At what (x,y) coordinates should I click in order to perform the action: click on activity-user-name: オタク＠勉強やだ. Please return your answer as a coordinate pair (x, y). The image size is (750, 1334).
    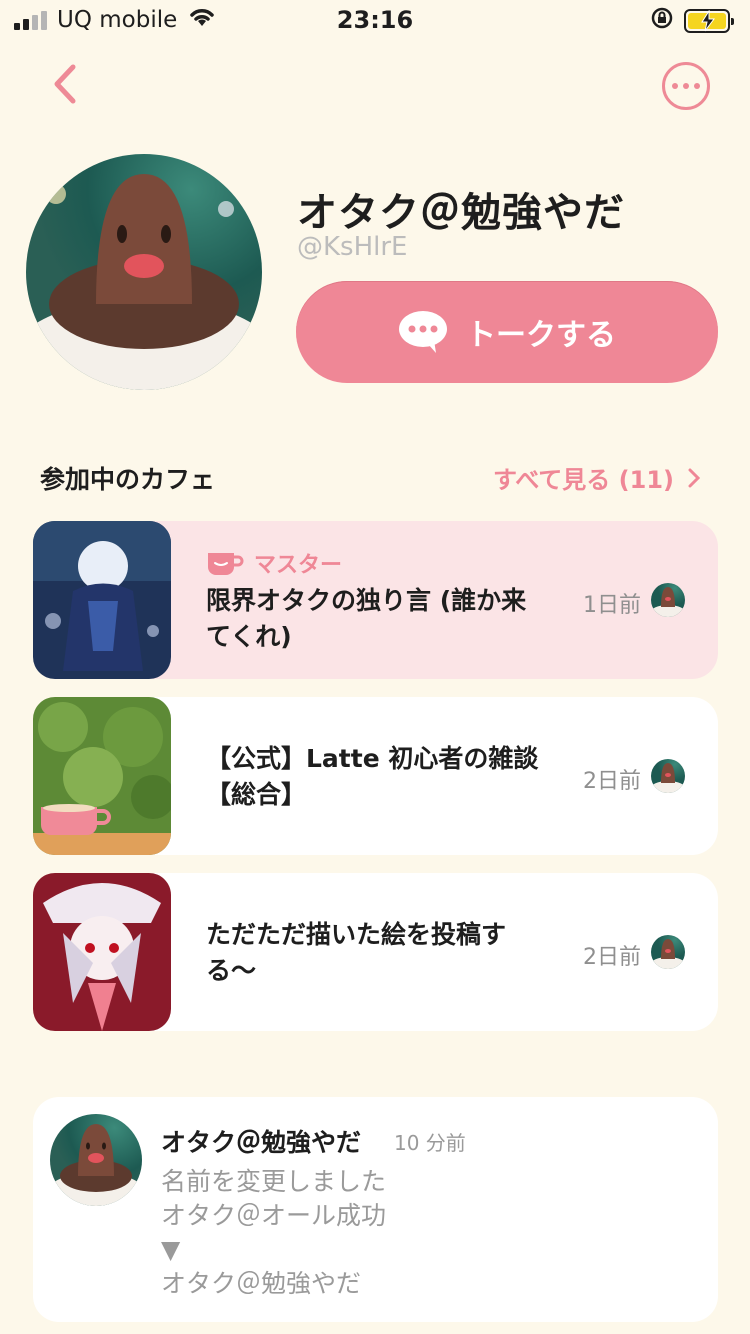
    Looking at the image, I should click on (261, 1142).